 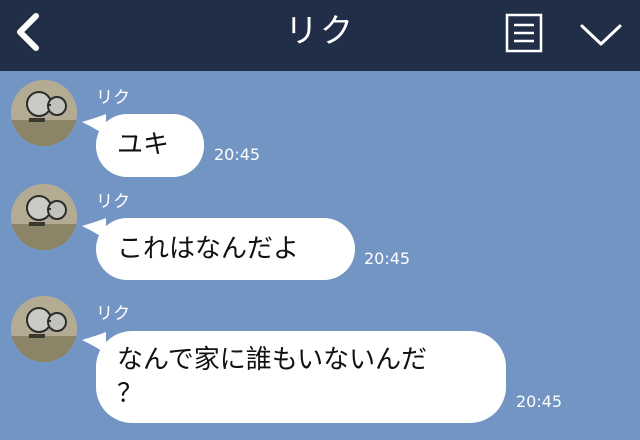 What do you see at coordinates (272, 360) in the screenshot?
I see `message-text-line: なんで家に誰もいないんだ` at bounding box center [272, 360].